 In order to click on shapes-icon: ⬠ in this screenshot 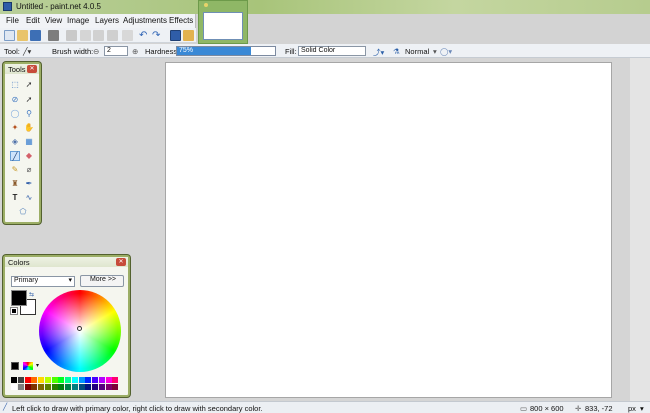, I will do `click(23, 212)`.